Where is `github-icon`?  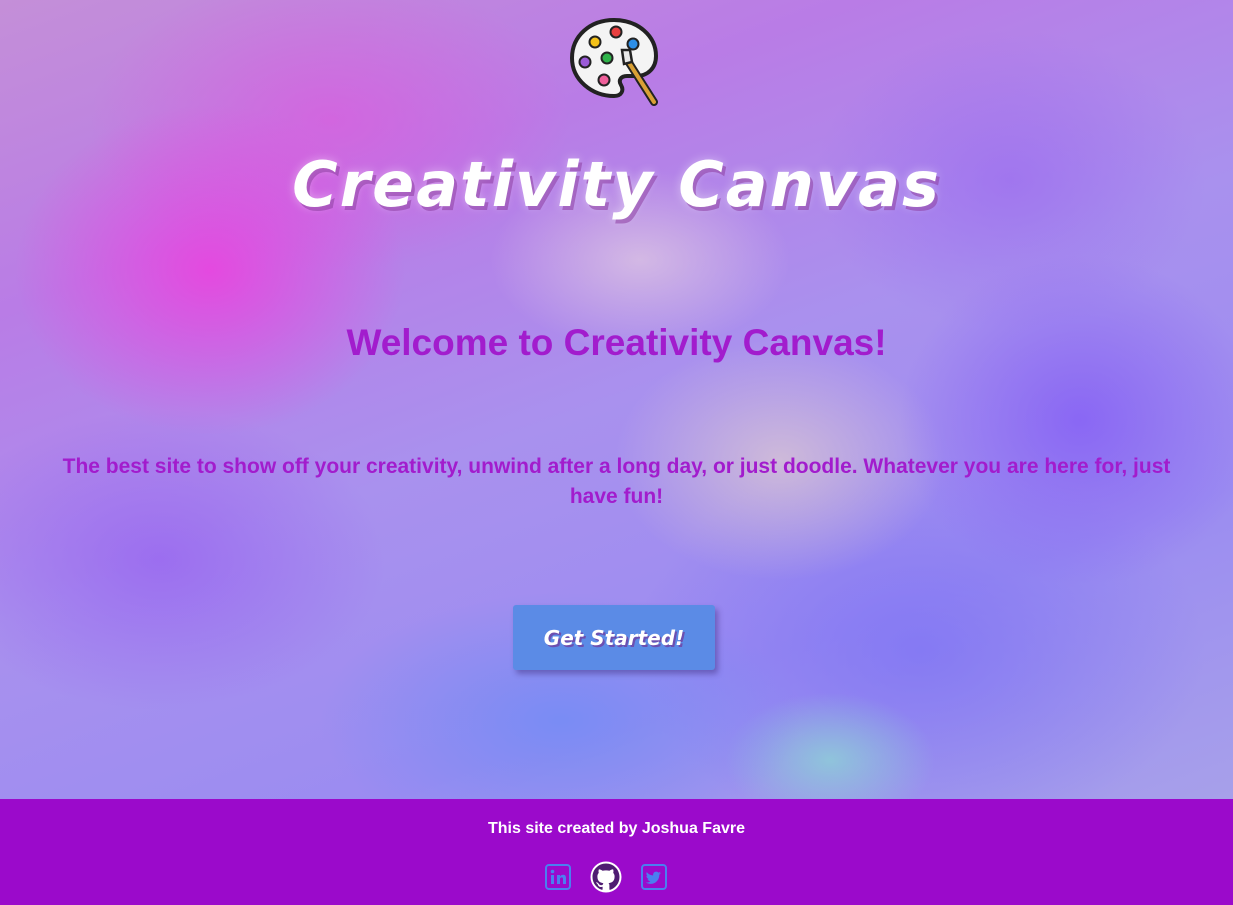 github-icon is located at coordinates (606, 879).